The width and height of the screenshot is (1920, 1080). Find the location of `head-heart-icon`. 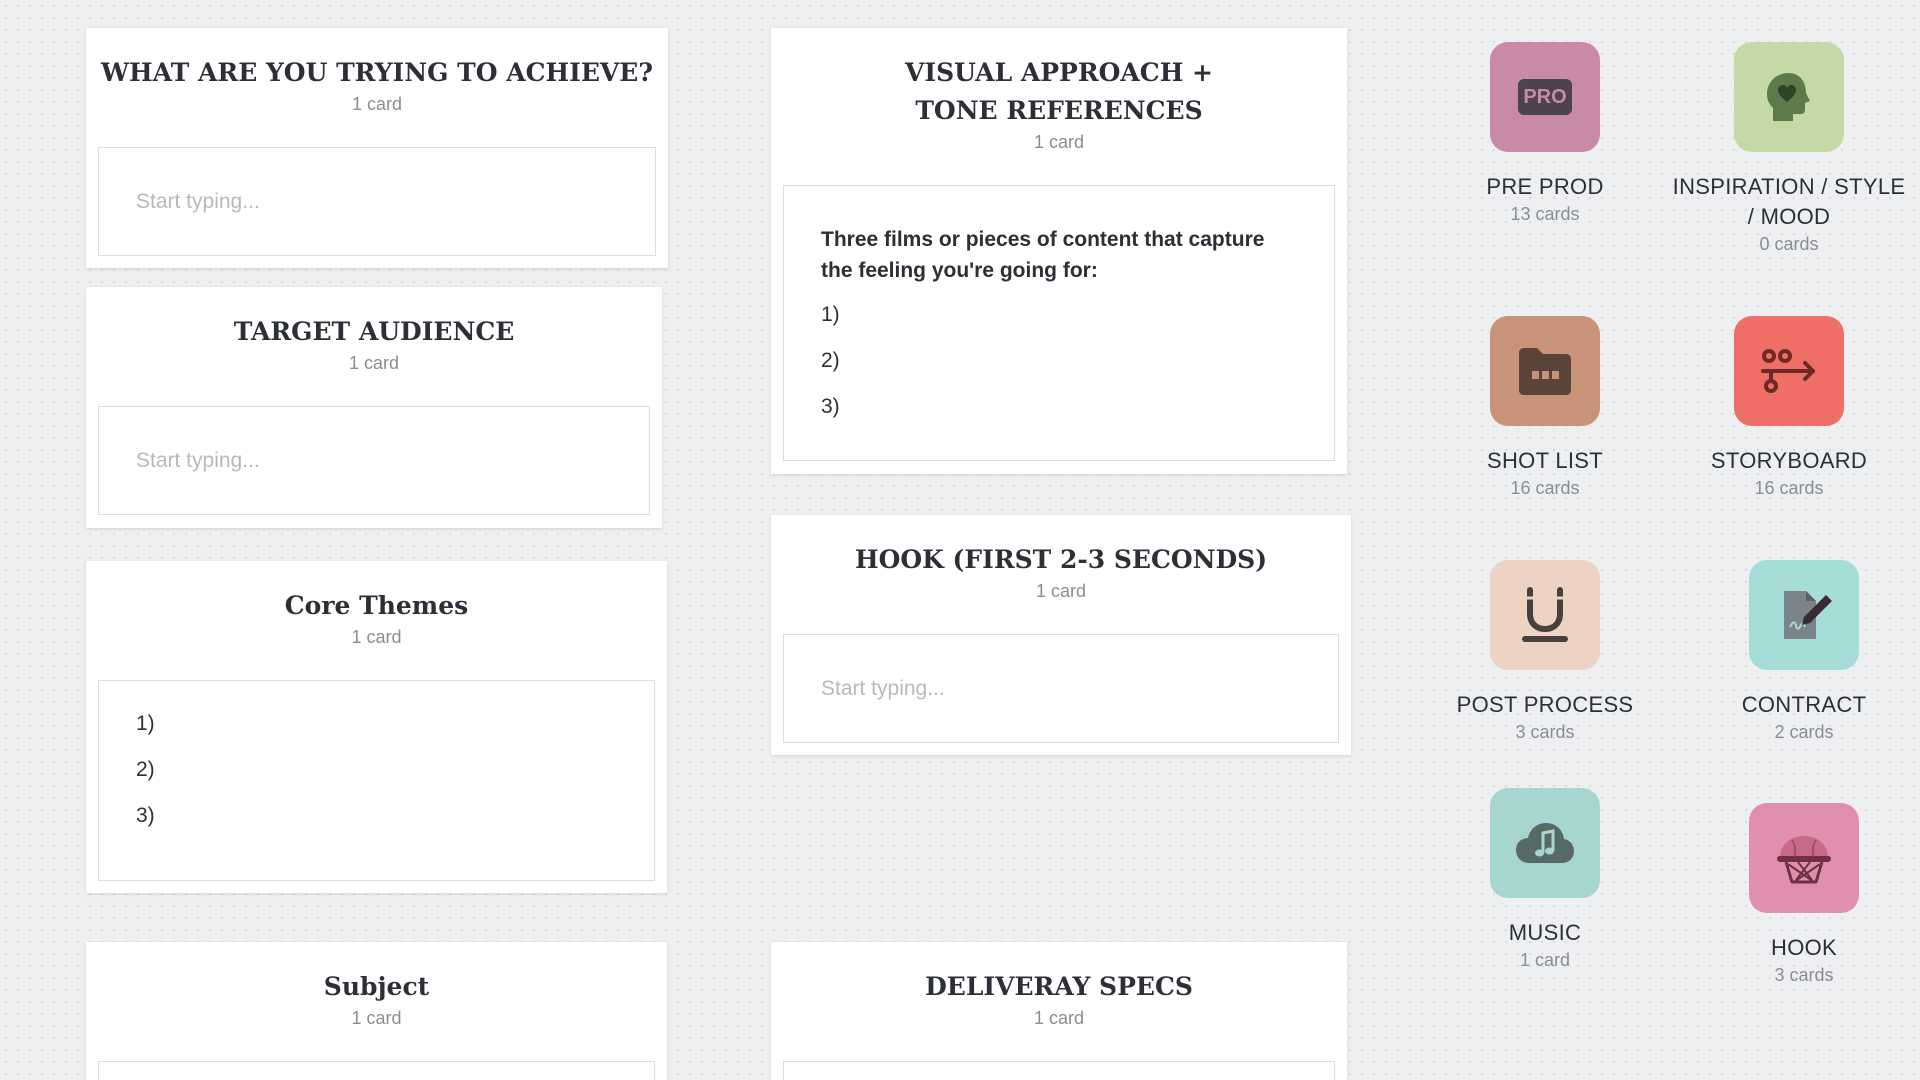

head-heart-icon is located at coordinates (1789, 97).